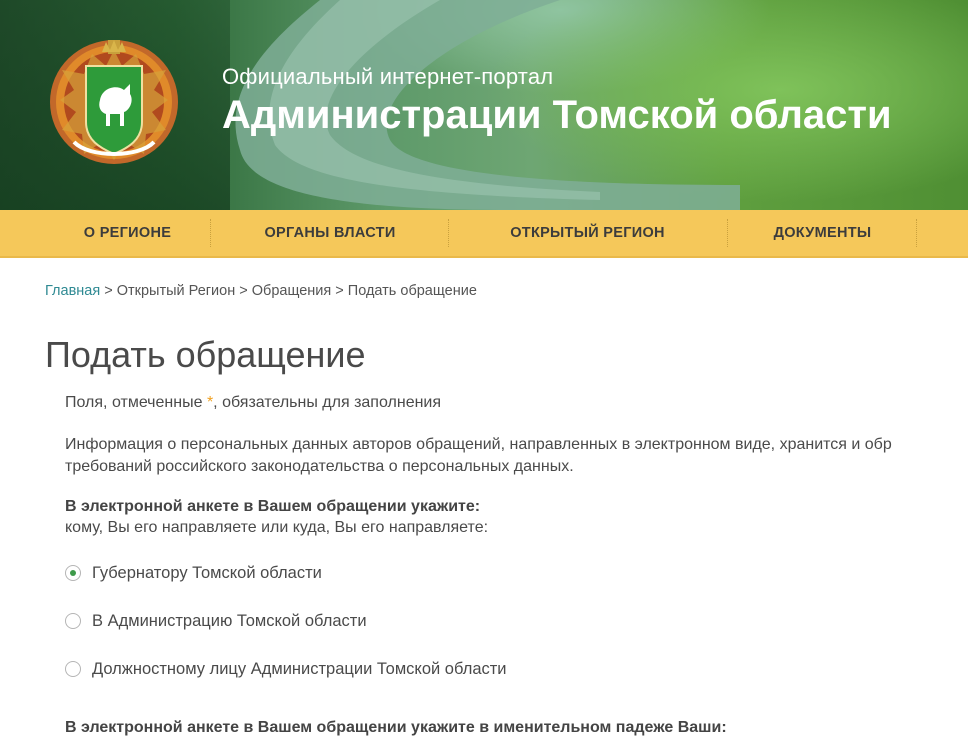 The image size is (968, 754). I want to click on required-note-prefix: Поля, отмеченные, so click(136, 402).